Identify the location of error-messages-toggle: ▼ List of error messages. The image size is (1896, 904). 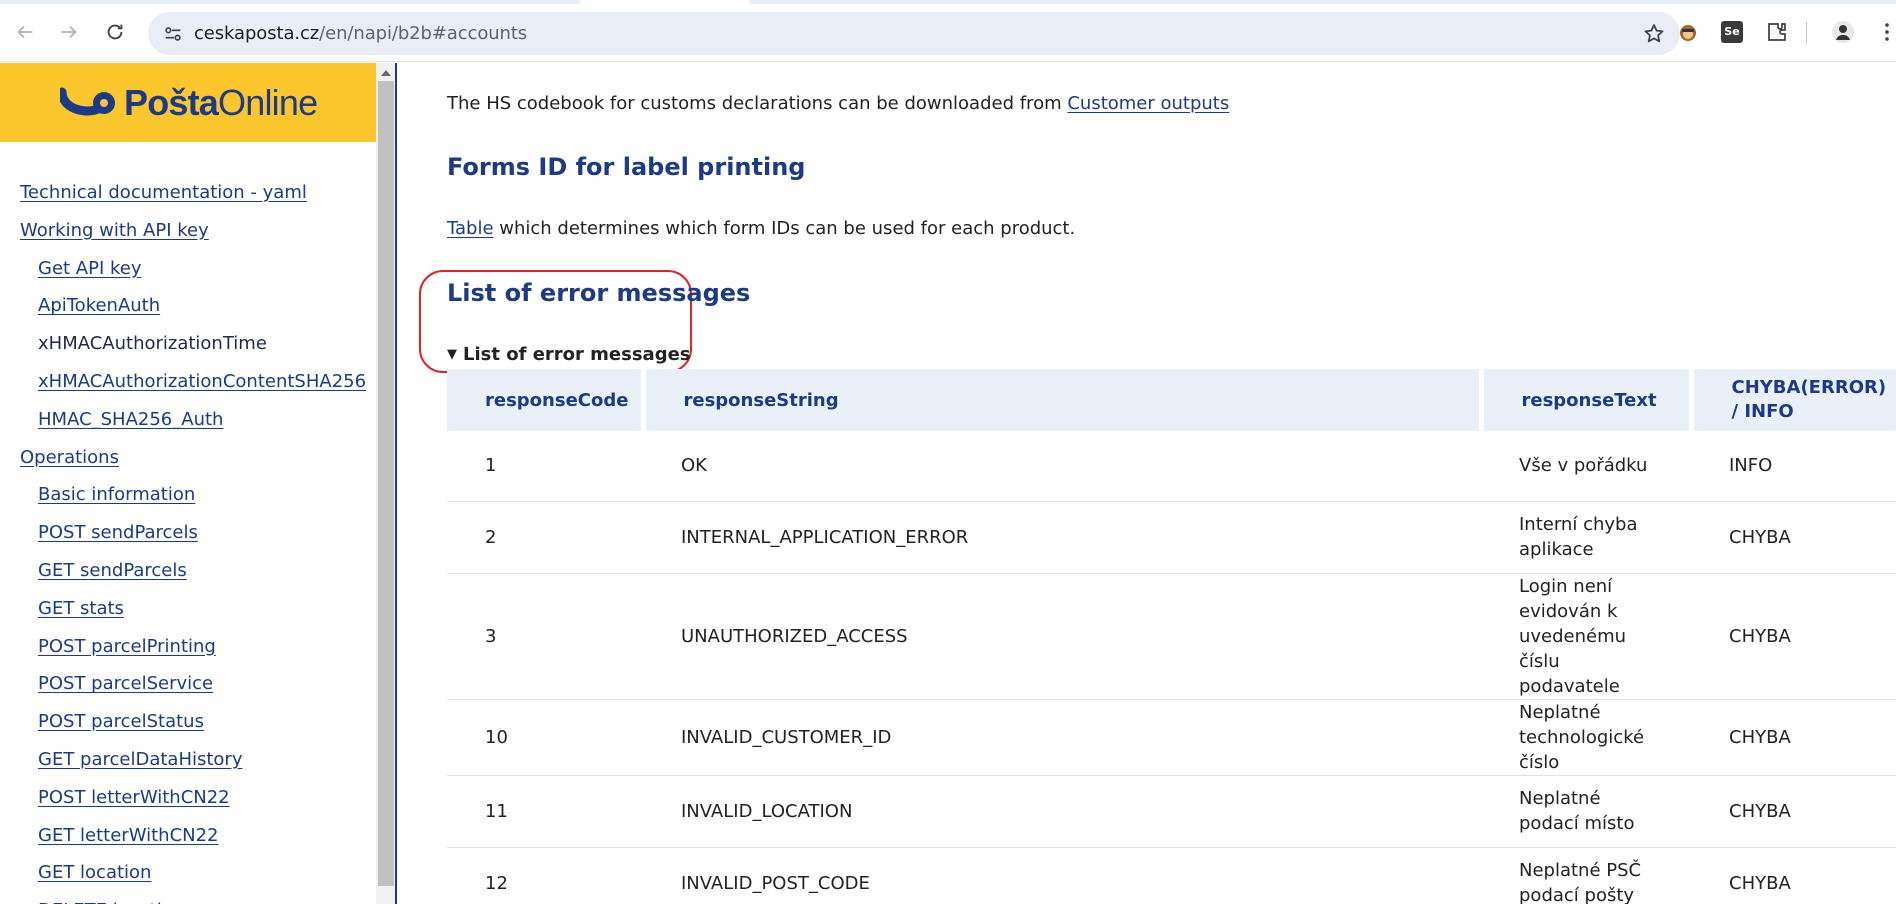
(569, 354).